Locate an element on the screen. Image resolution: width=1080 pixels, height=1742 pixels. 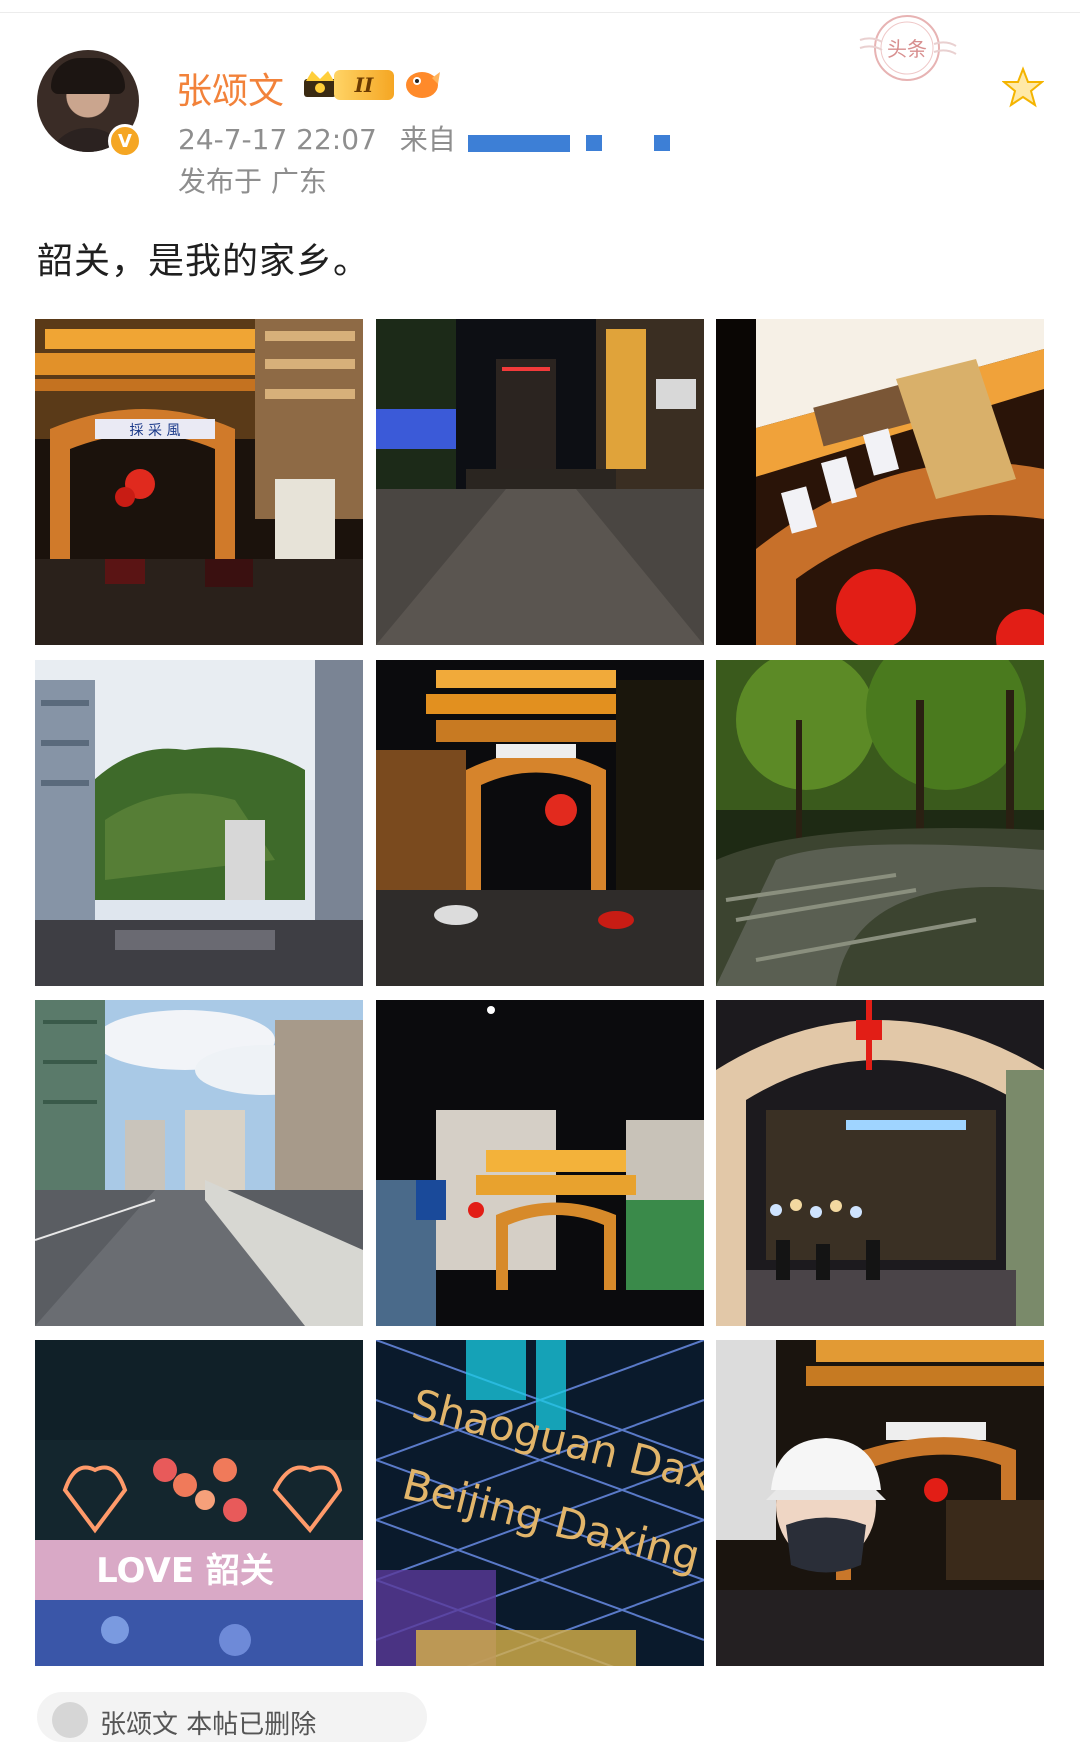
headline-stamp-icon: 头条 is located at coordinates (908, 48).